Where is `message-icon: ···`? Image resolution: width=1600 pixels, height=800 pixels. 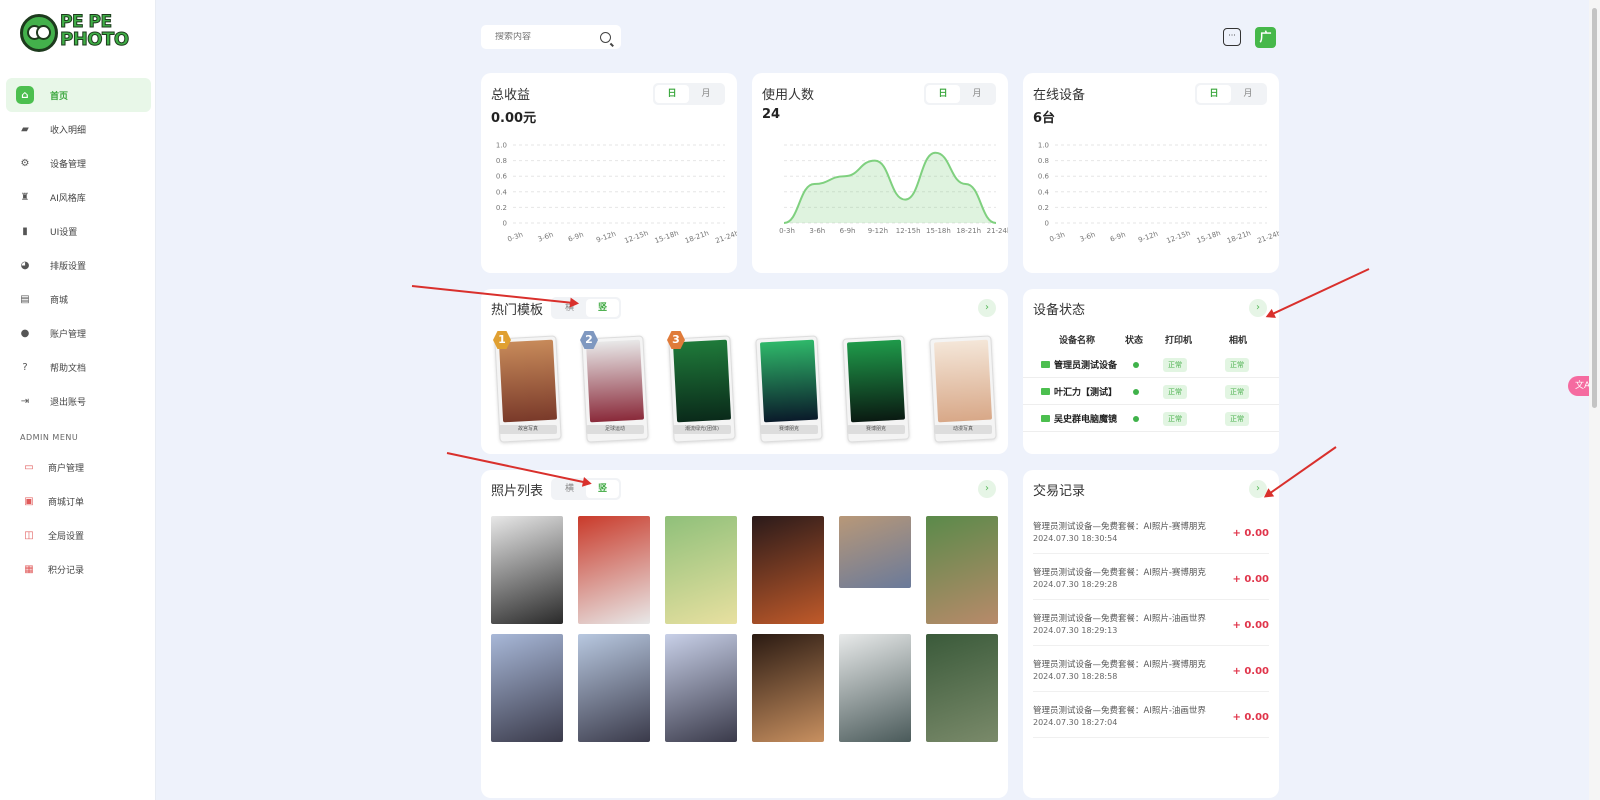
message-icon: ··· is located at coordinates (1232, 37).